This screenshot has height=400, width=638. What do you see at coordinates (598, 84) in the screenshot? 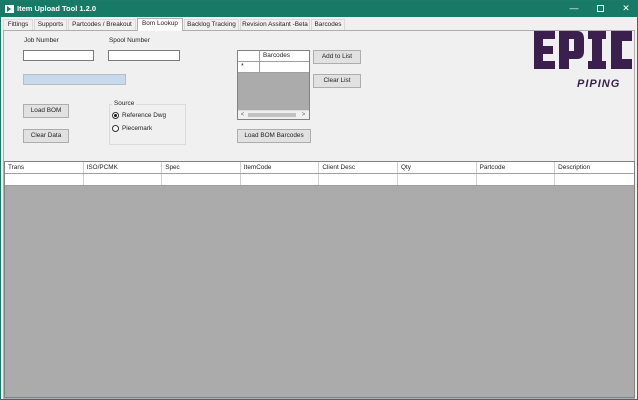
I see `logo-subtitle: PIPING` at bounding box center [598, 84].